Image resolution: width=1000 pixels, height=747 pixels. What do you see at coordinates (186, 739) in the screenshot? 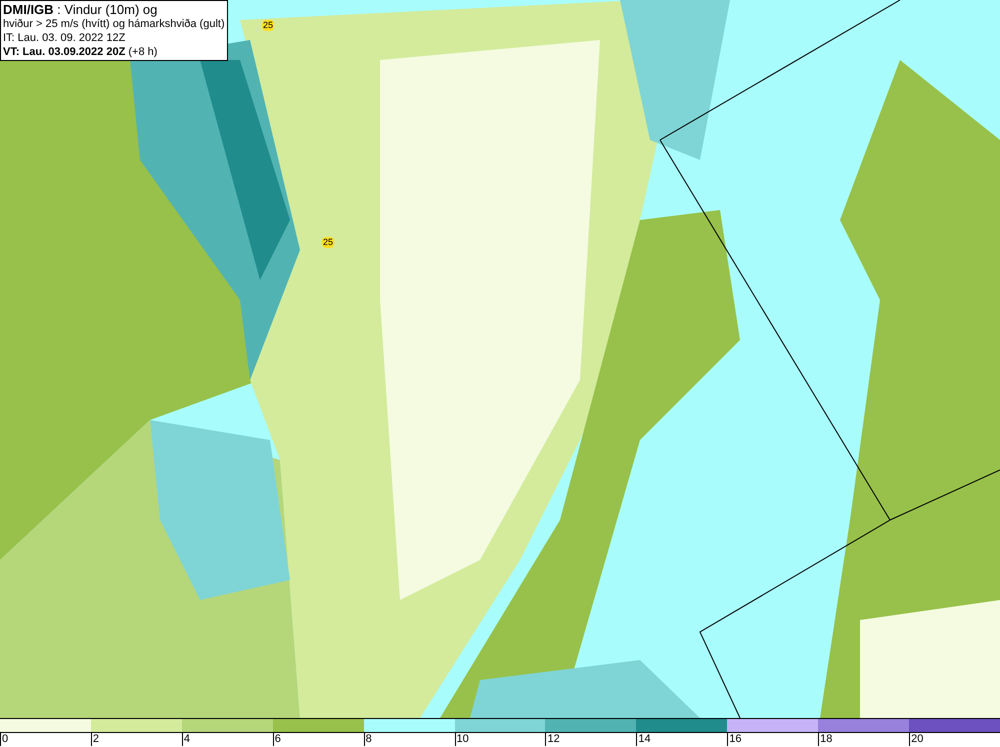
I see `tick-label: 4` at bounding box center [186, 739].